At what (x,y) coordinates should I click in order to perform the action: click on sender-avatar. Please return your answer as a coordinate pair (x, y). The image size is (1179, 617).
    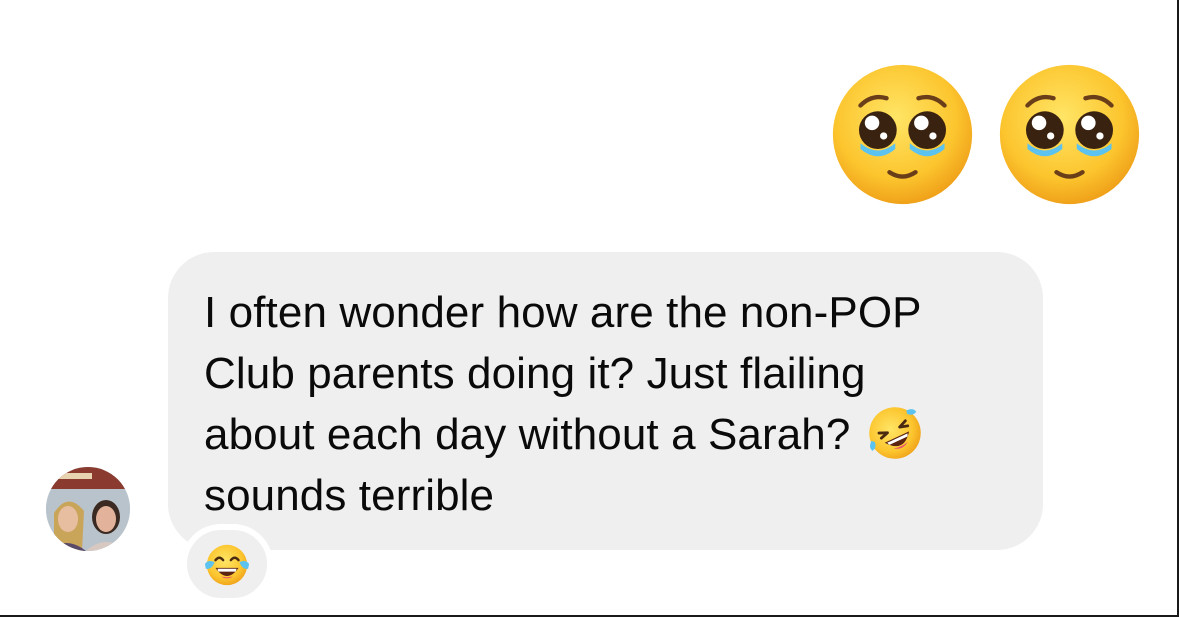
    Looking at the image, I should click on (88, 509).